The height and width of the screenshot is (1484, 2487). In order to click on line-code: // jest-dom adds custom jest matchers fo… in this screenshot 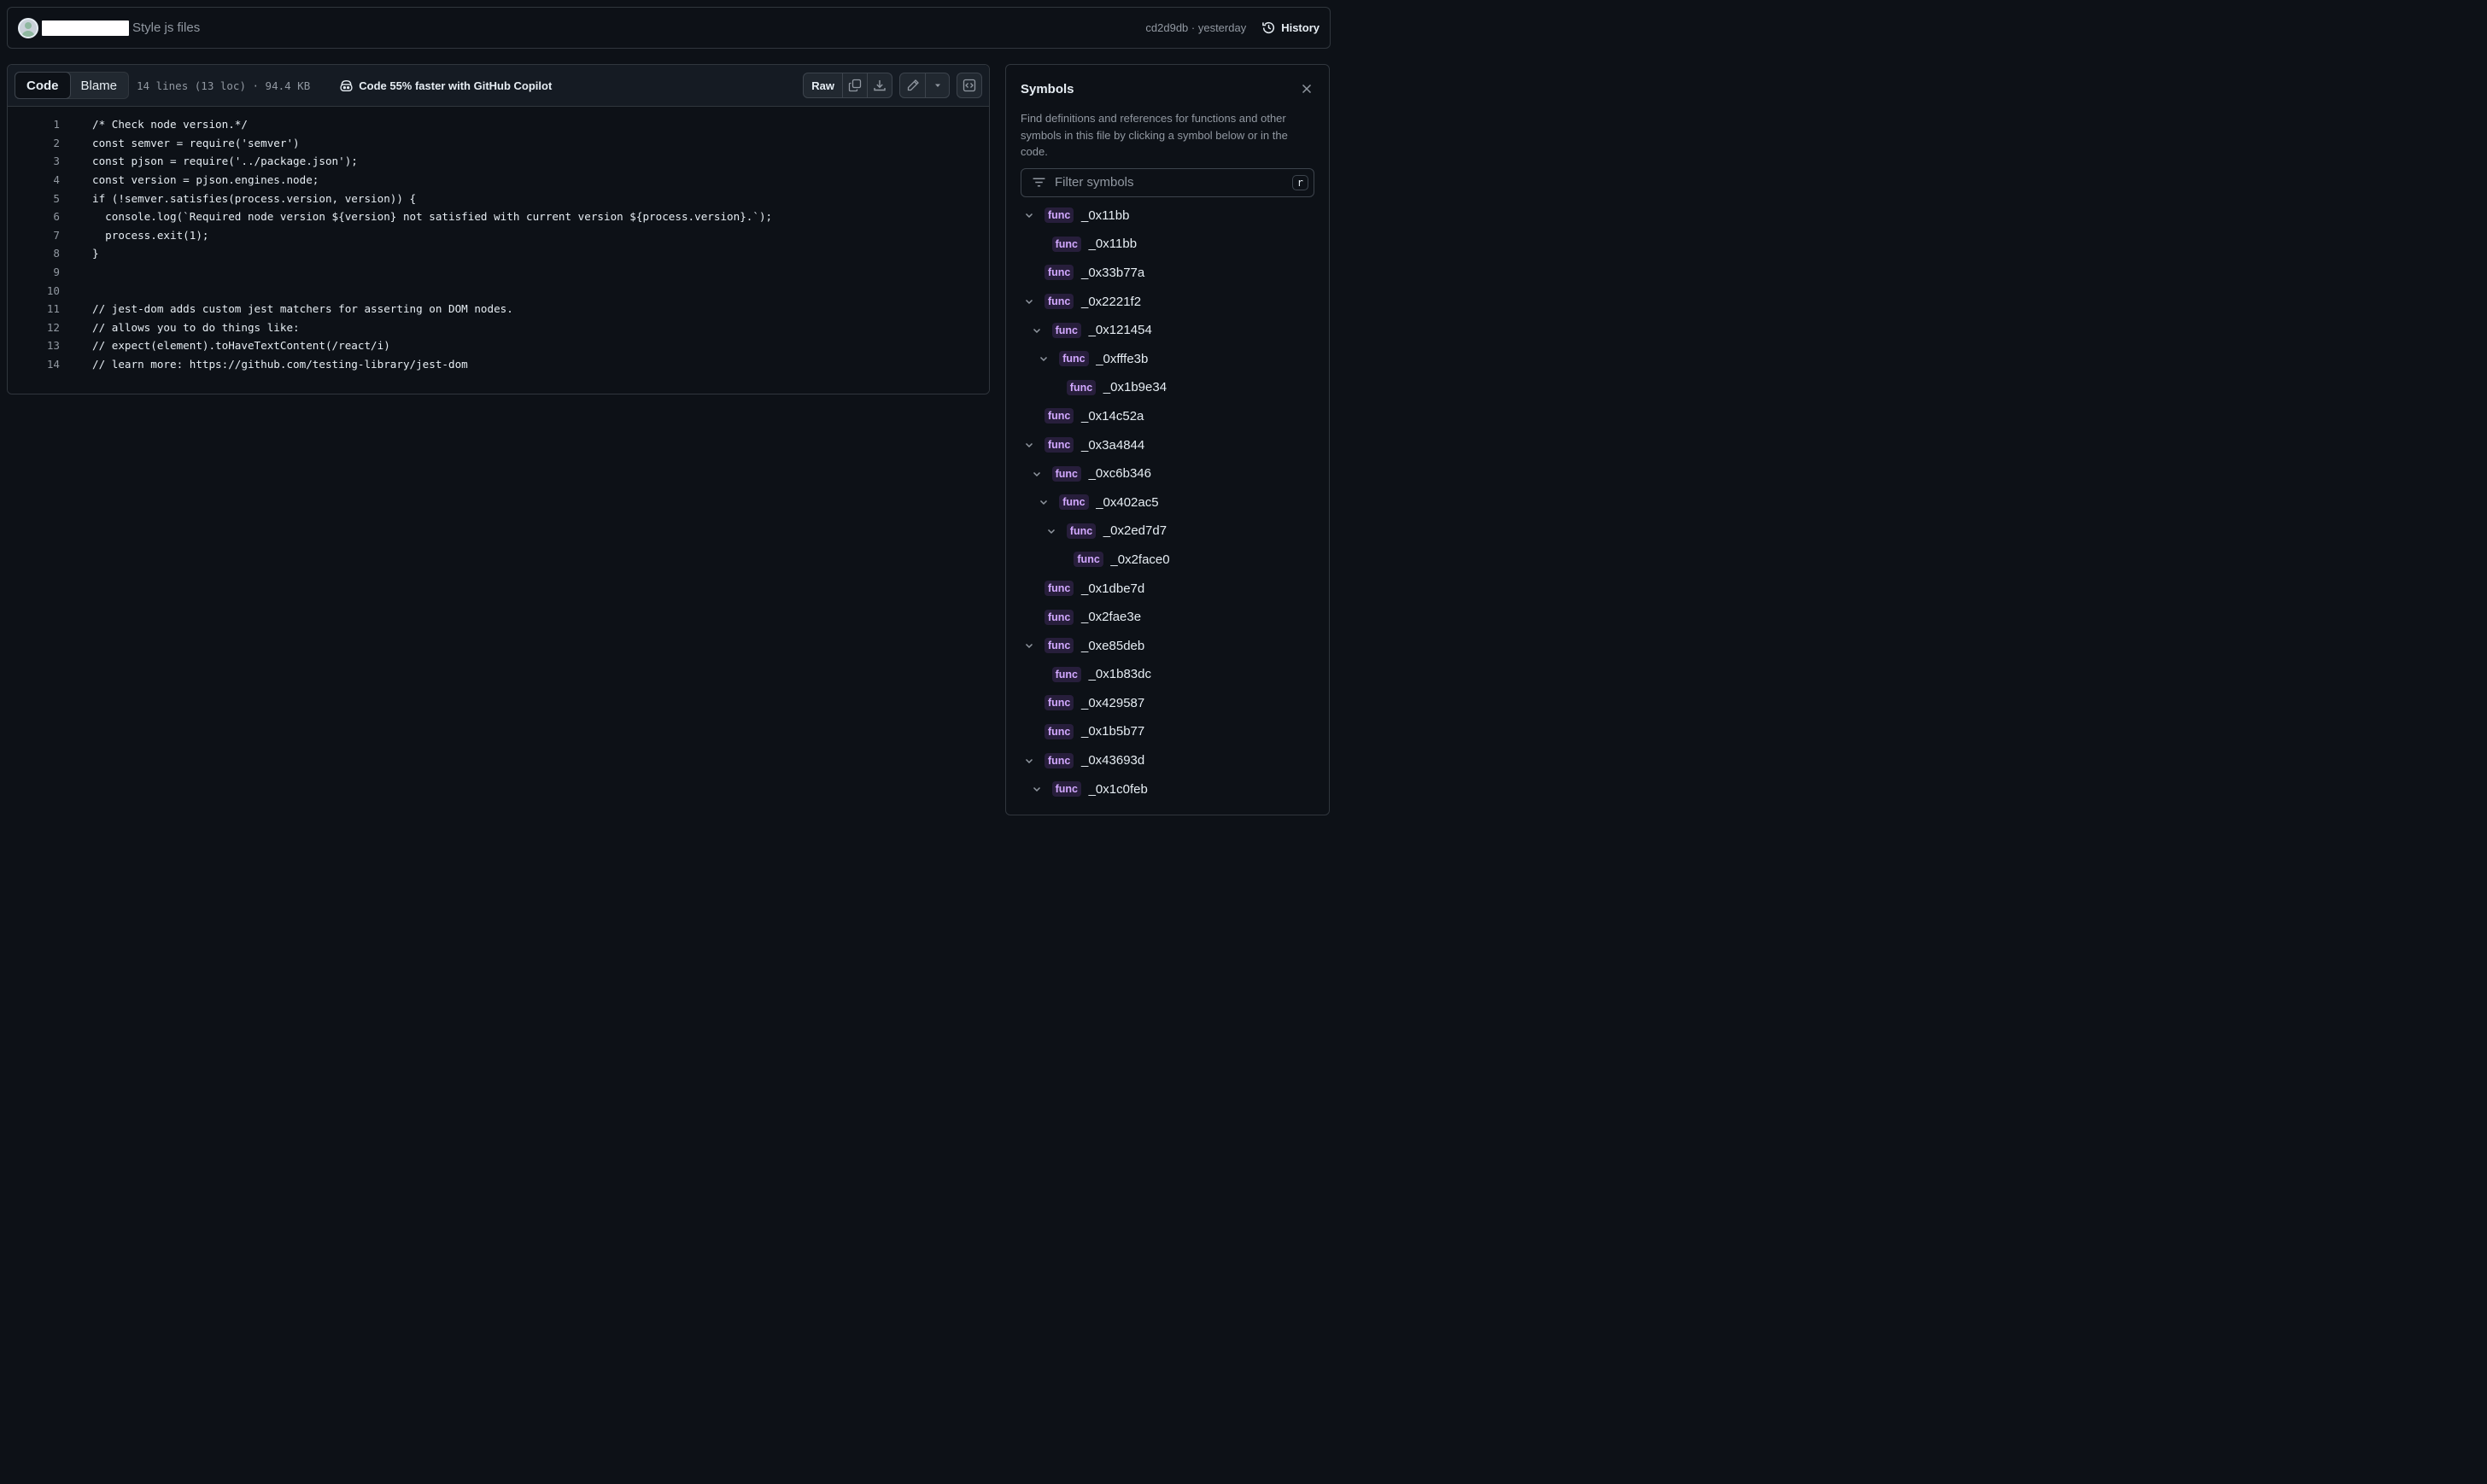, I will do `click(302, 309)`.